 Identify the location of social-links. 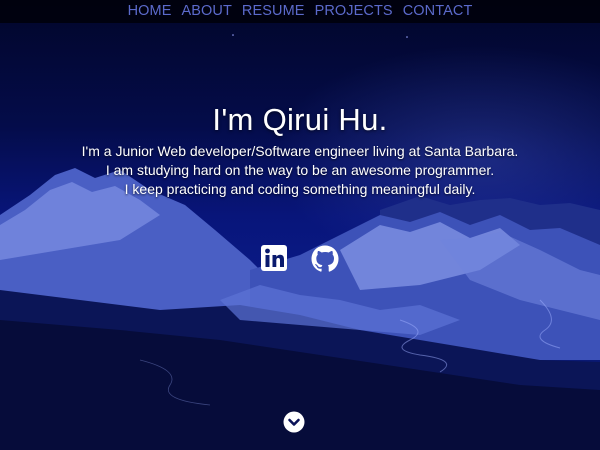
(300, 259).